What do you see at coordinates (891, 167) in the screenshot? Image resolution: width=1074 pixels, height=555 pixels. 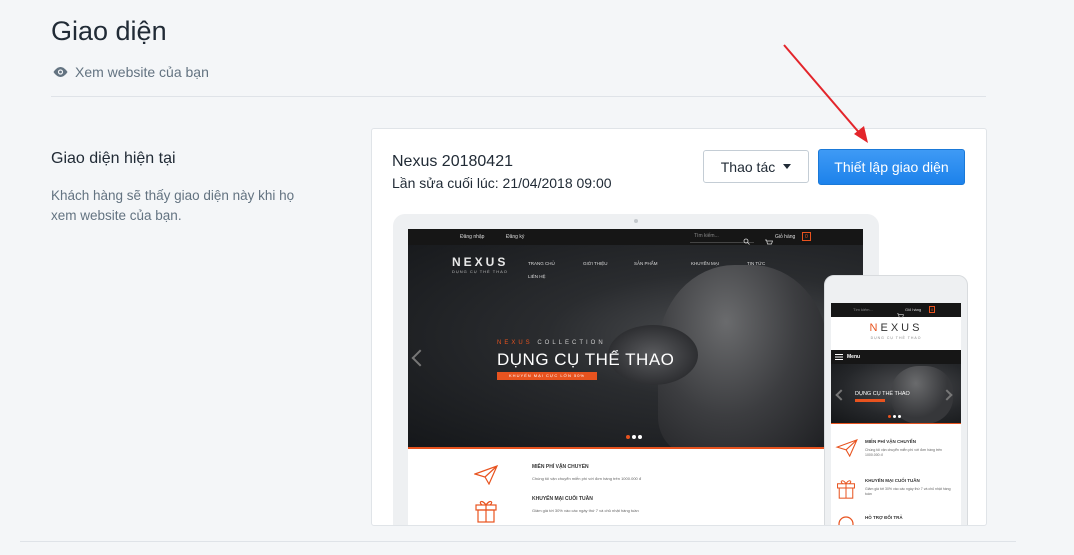 I see `setup-theme-button: Thiết lập giao diện` at bounding box center [891, 167].